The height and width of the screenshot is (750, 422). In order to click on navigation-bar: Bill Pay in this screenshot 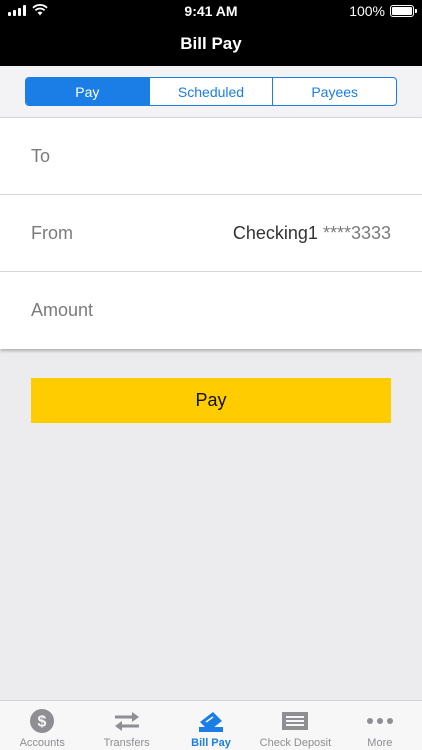, I will do `click(211, 44)`.